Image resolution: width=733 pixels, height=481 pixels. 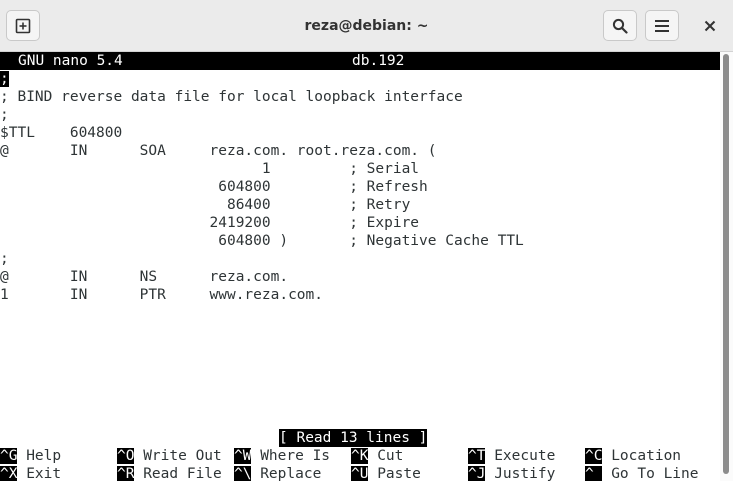 I want to click on window-titlebar: reza@debian: ~, so click(x=366, y=26).